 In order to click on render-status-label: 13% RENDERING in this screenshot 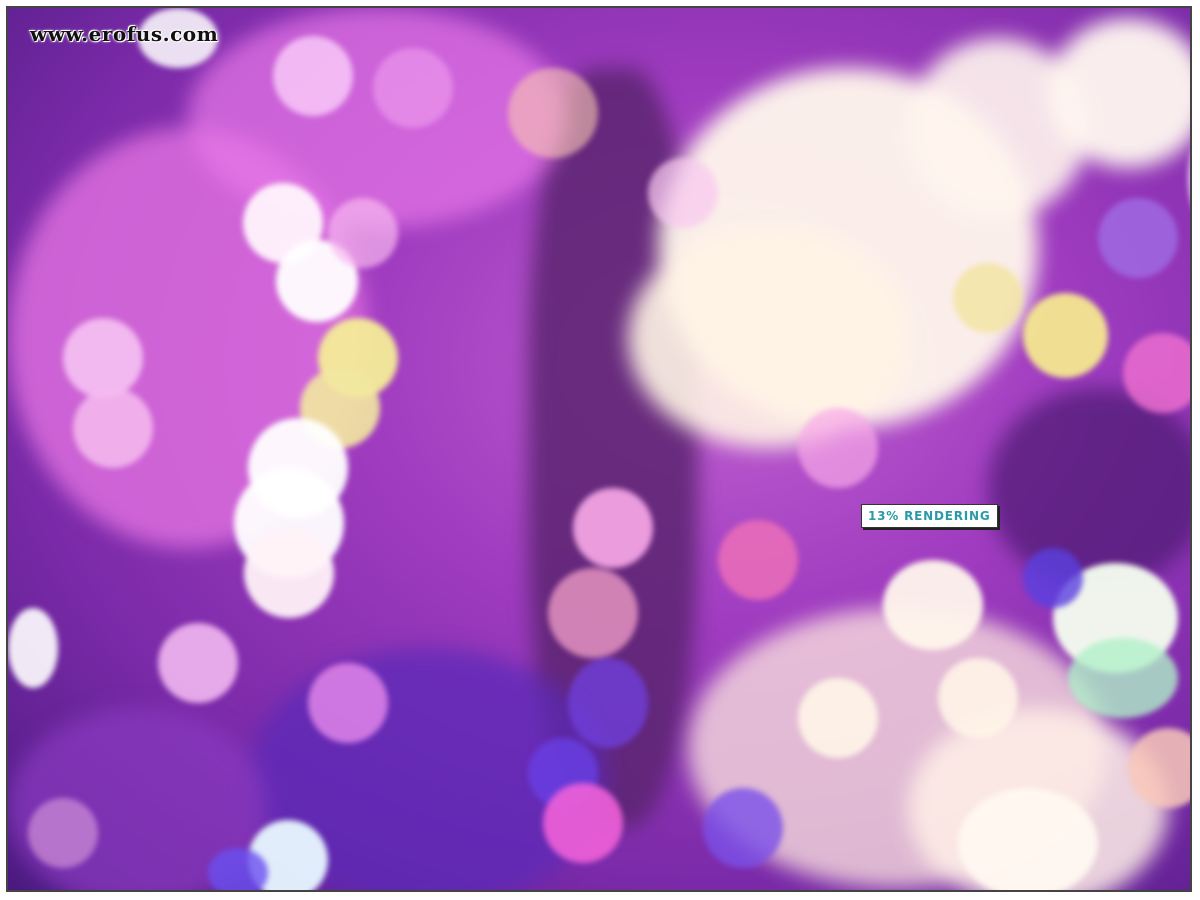, I will do `click(929, 516)`.